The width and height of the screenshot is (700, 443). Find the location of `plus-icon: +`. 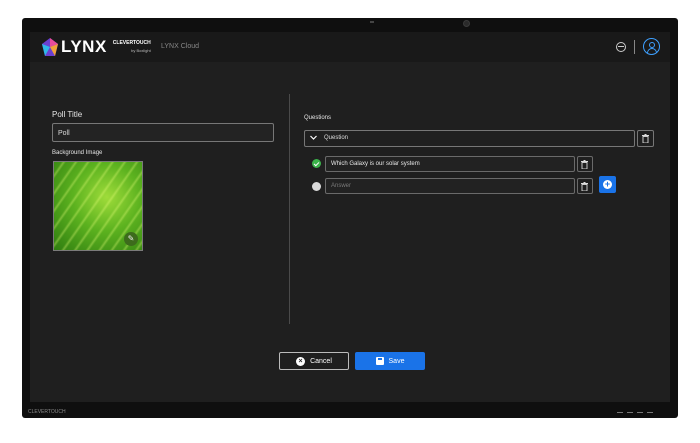

plus-icon: + is located at coordinates (607, 184).